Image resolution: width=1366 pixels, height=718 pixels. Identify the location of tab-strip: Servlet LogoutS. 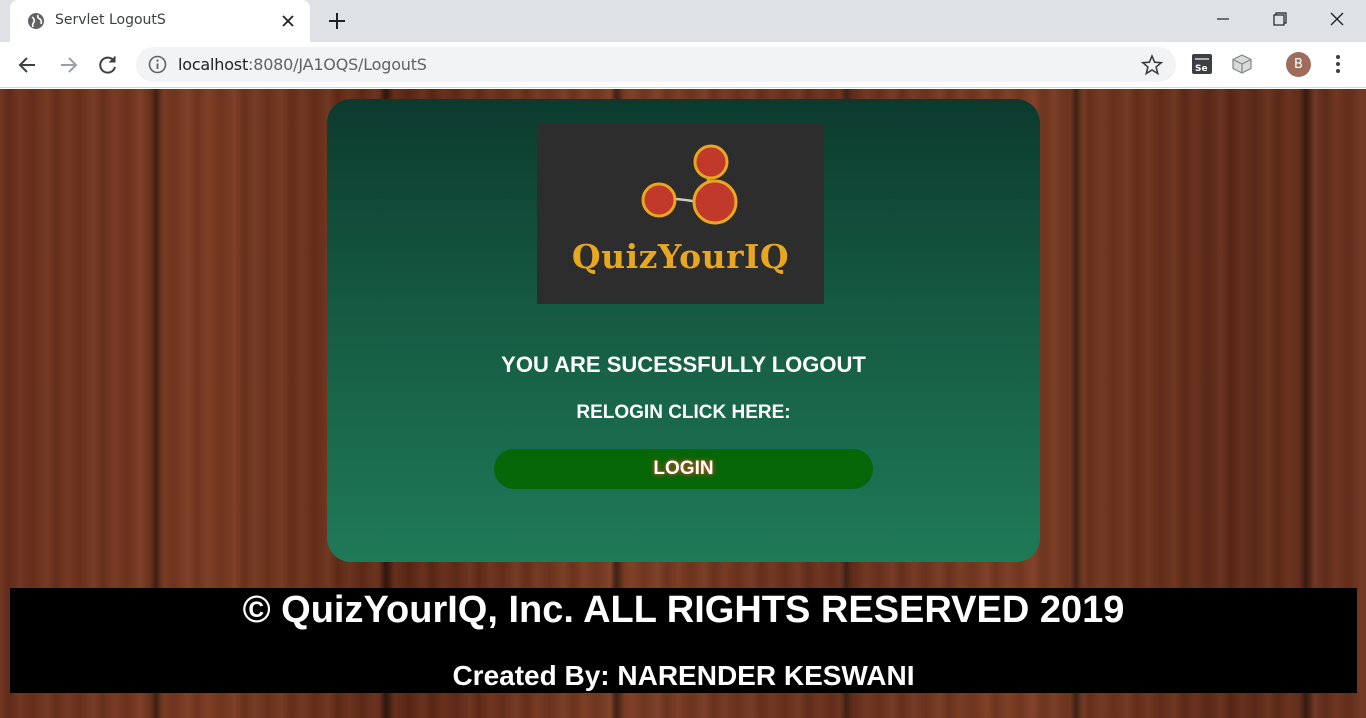
(683, 21).